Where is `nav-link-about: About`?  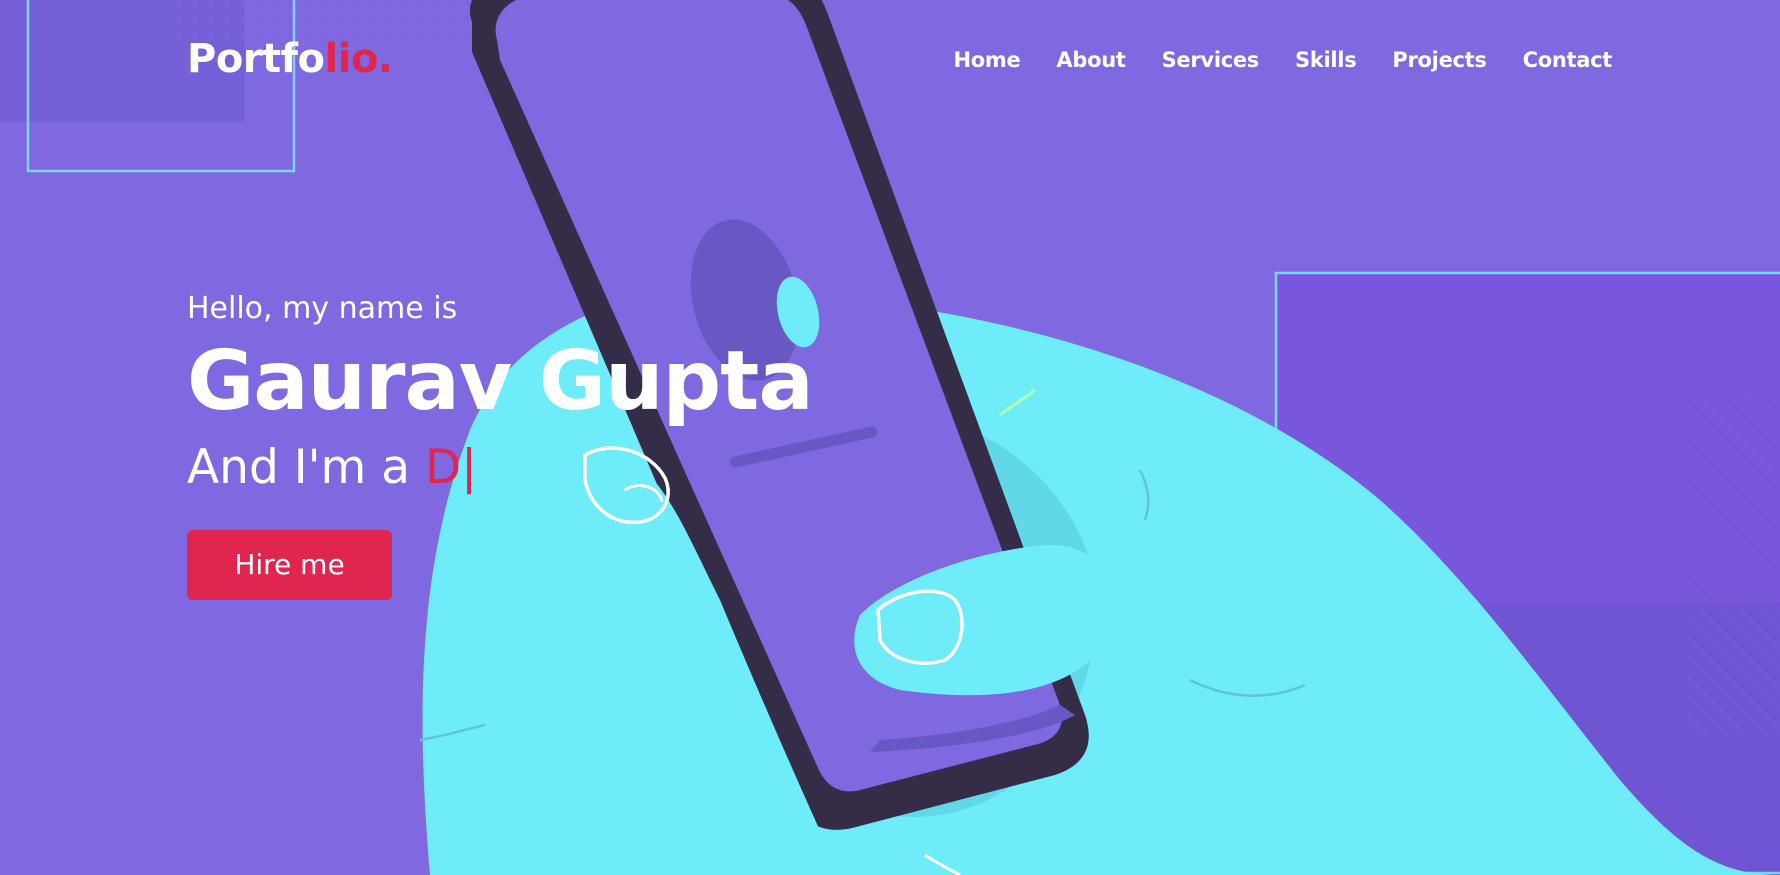 nav-link-about: About is located at coordinates (1091, 60).